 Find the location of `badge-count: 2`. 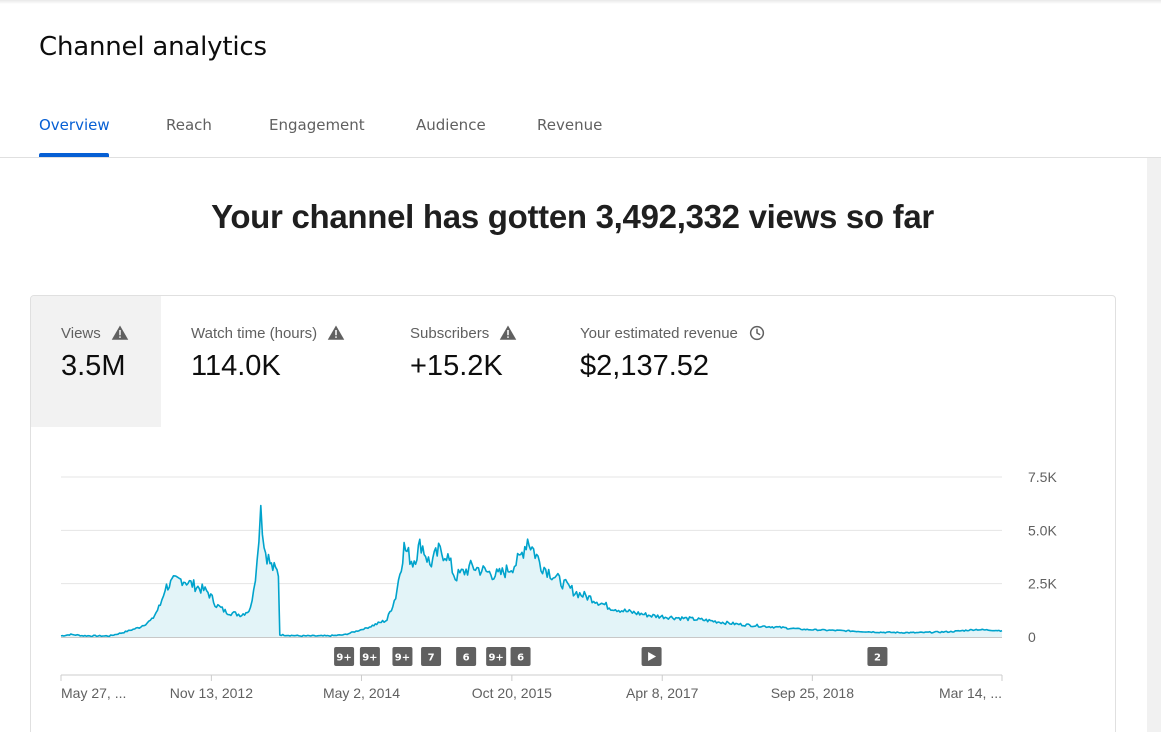

badge-count: 2 is located at coordinates (877, 658).